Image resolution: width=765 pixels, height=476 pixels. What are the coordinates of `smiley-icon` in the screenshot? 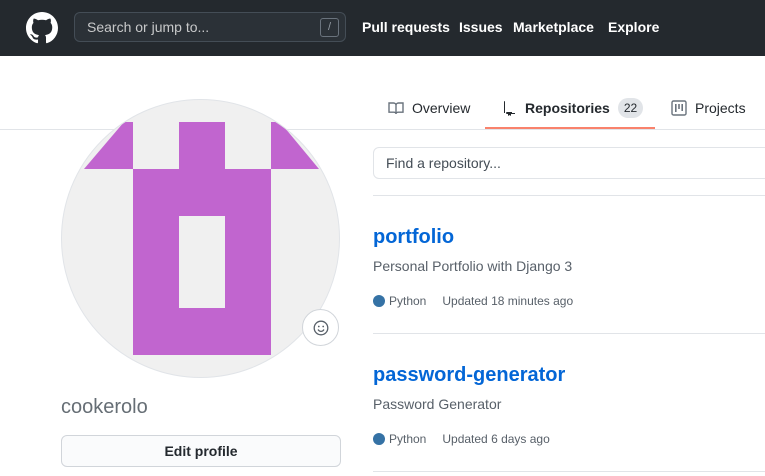 It's located at (320, 327).